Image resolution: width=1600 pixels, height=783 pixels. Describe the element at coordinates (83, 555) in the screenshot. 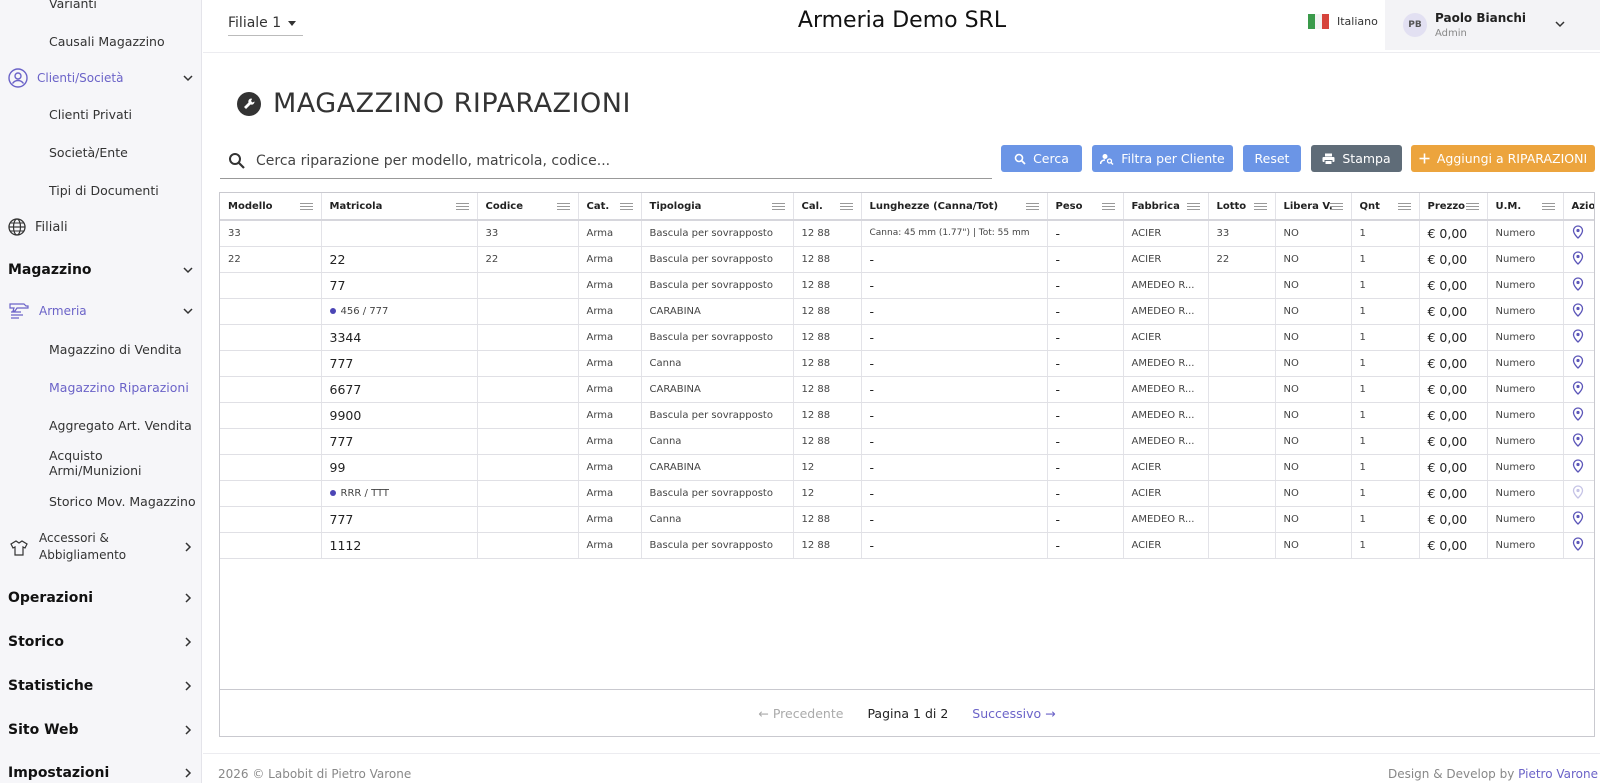

I see `sidebar-group-label-line2: Abbigliamento` at that location.